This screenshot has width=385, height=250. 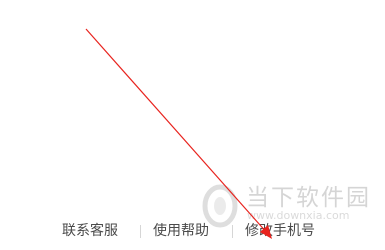 I want to click on watermark-name: 当下软件园, so click(x=308, y=198).